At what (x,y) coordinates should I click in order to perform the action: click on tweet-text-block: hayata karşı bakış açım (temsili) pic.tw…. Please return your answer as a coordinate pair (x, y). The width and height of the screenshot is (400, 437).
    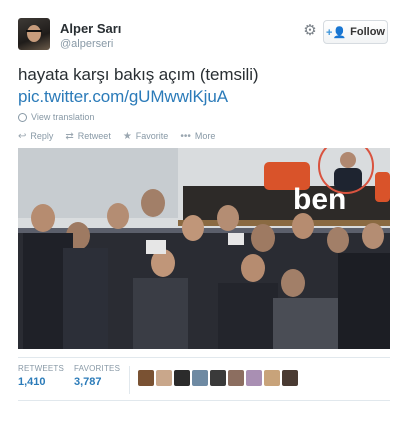
    Looking at the image, I should click on (203, 86).